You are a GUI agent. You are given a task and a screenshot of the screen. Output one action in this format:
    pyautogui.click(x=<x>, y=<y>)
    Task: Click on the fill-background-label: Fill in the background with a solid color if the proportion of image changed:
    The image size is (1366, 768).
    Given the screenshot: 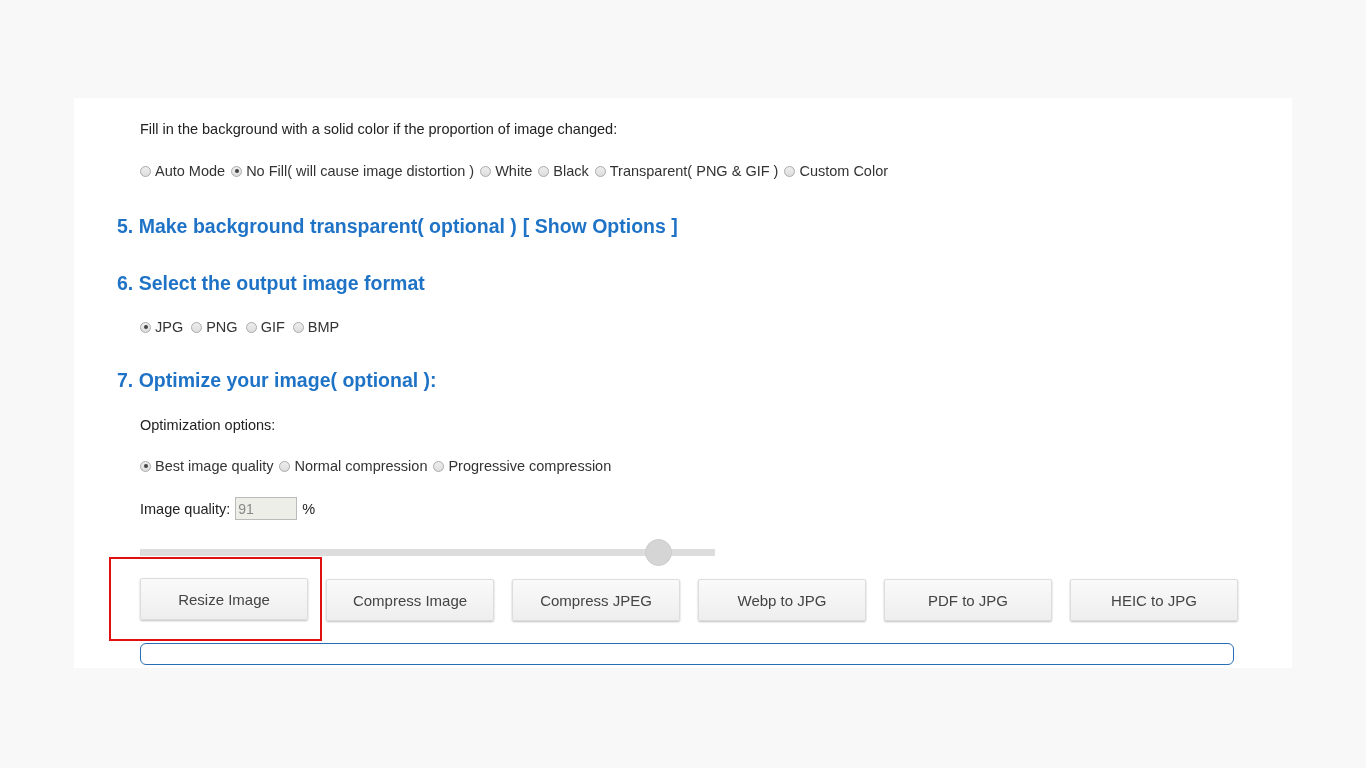 What is the action you would take?
    pyautogui.click(x=379, y=129)
    